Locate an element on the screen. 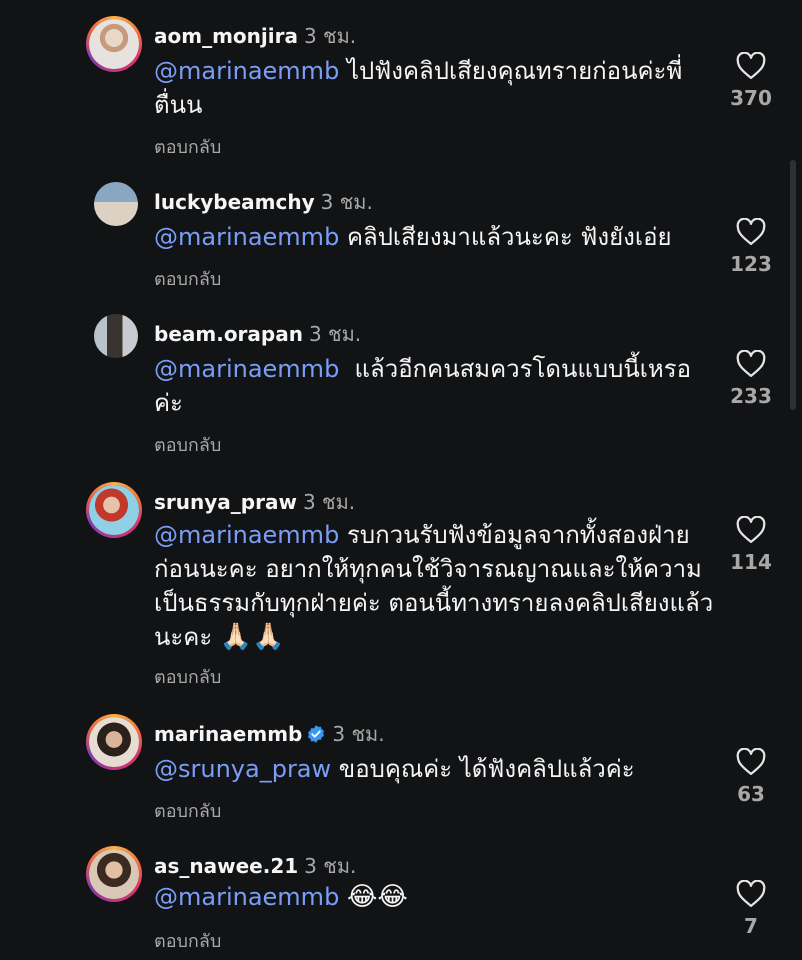 The image size is (802, 960). like-count: 114 is located at coordinates (751, 562).